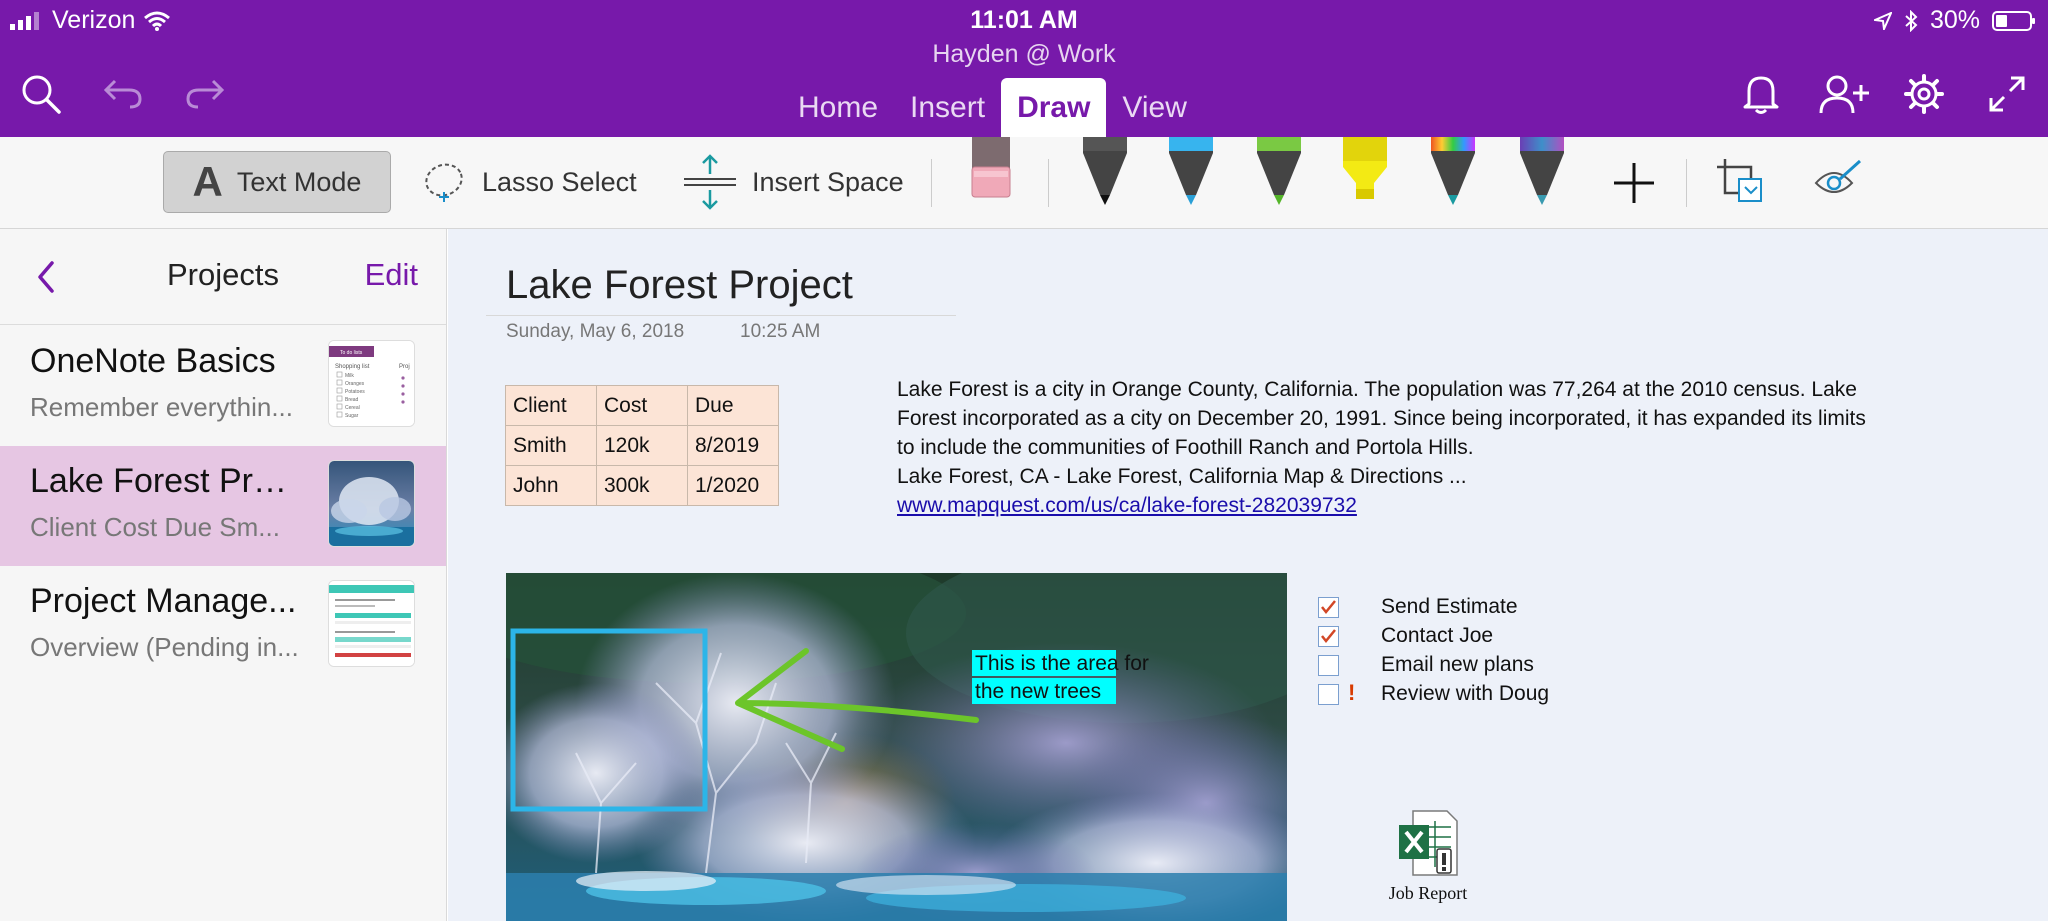 The image size is (2048, 921). I want to click on tab-view: View, so click(1154, 107).